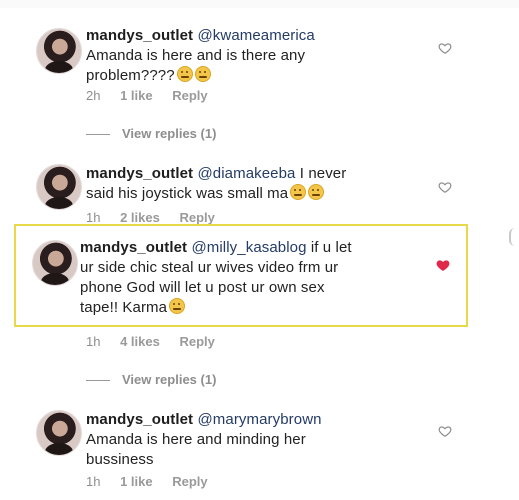 This screenshot has height=500, width=519. What do you see at coordinates (124, 307) in the screenshot?
I see `comment-body-line: tape!! Karma` at bounding box center [124, 307].